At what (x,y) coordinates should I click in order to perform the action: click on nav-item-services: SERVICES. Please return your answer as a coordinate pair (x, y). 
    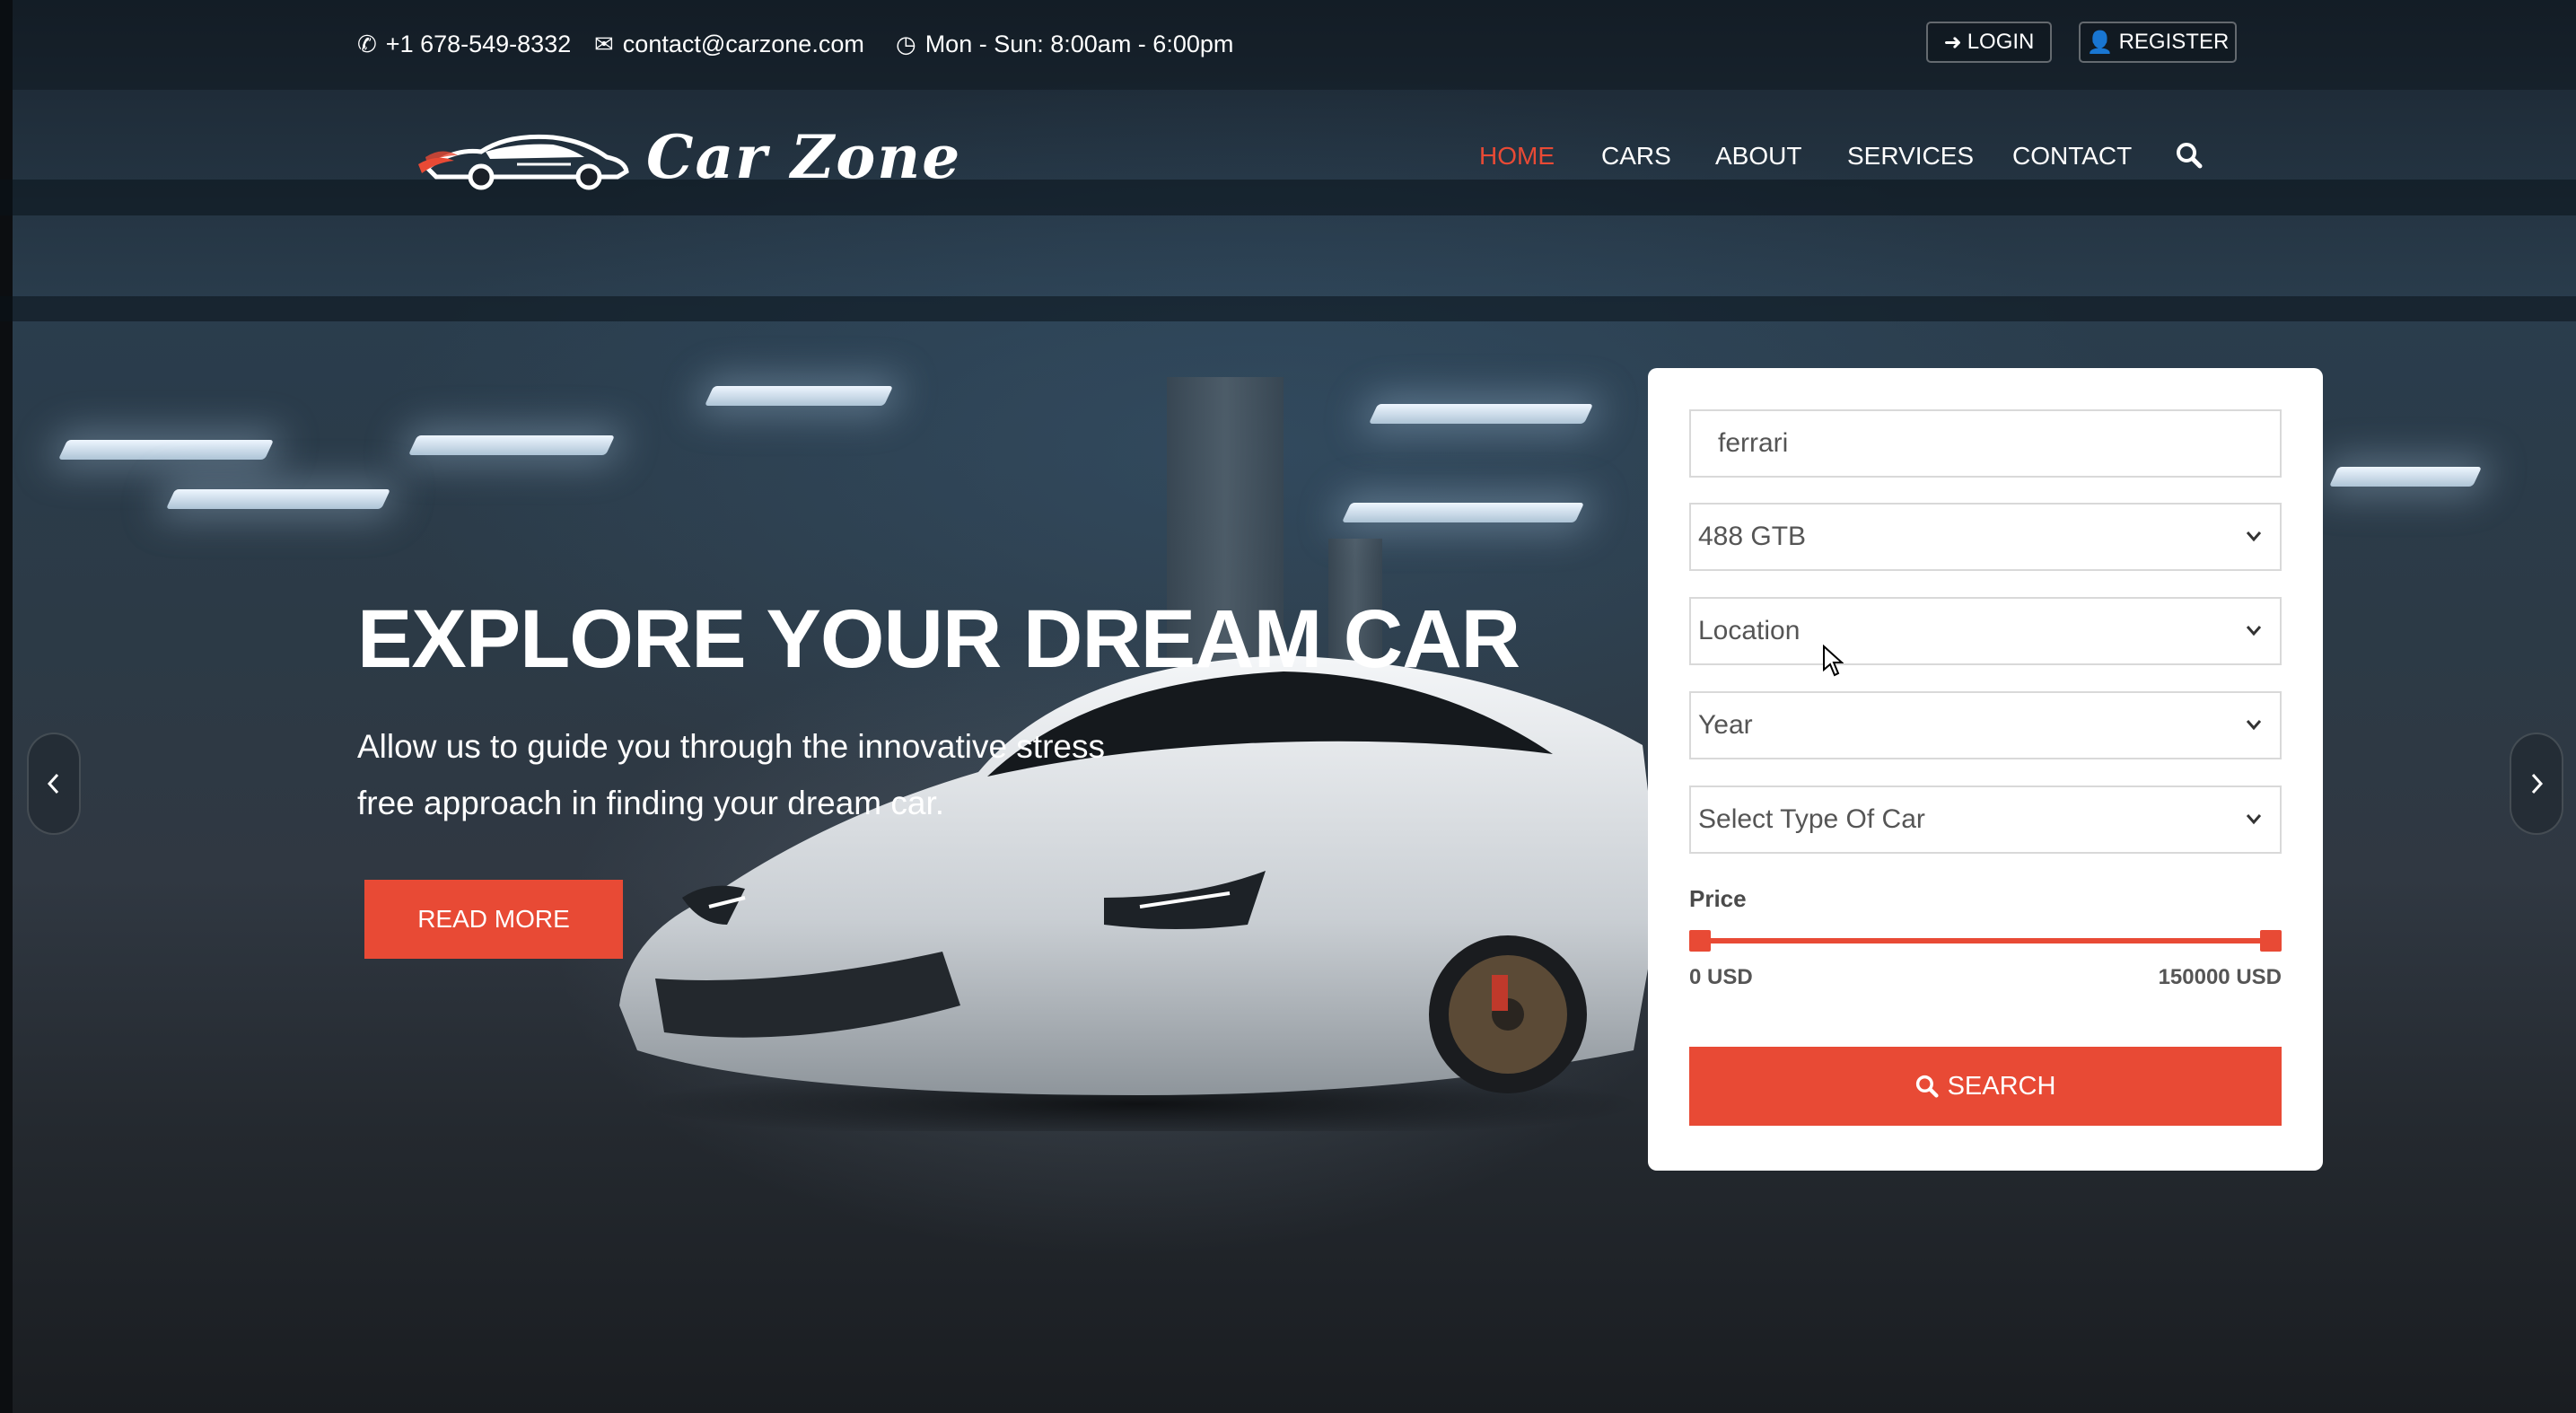
    Looking at the image, I should click on (1910, 156).